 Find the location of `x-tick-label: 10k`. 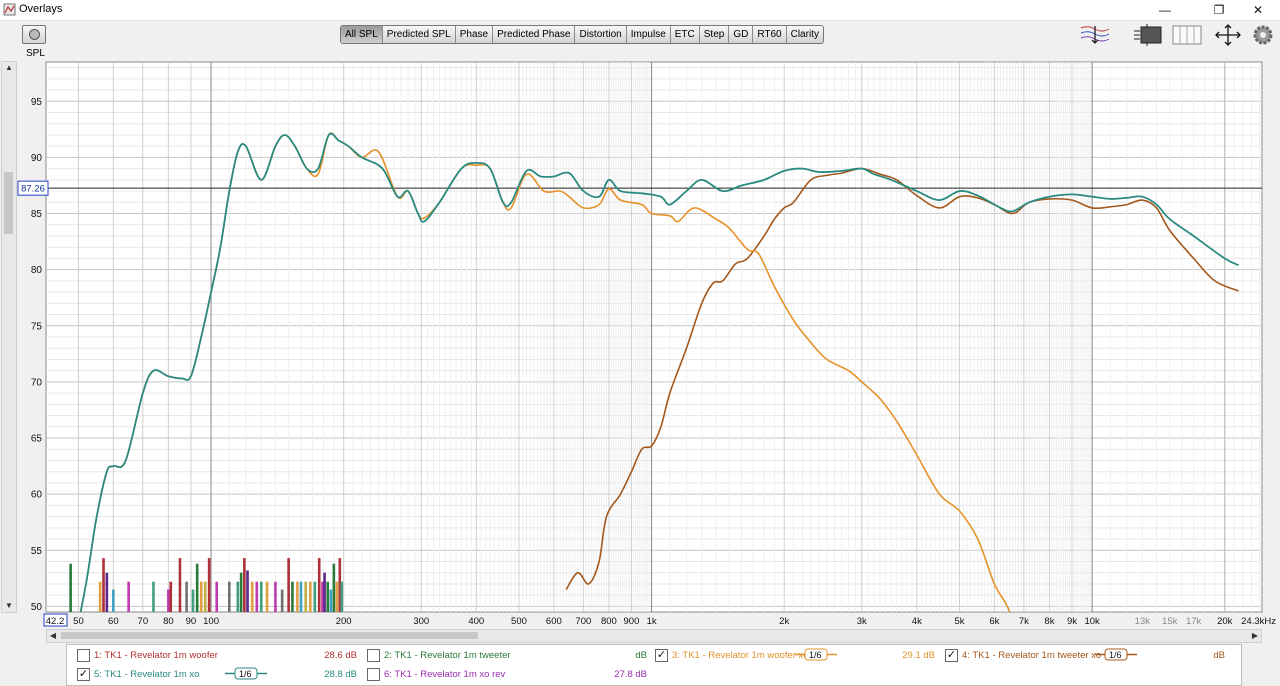

x-tick-label: 10k is located at coordinates (1092, 621).